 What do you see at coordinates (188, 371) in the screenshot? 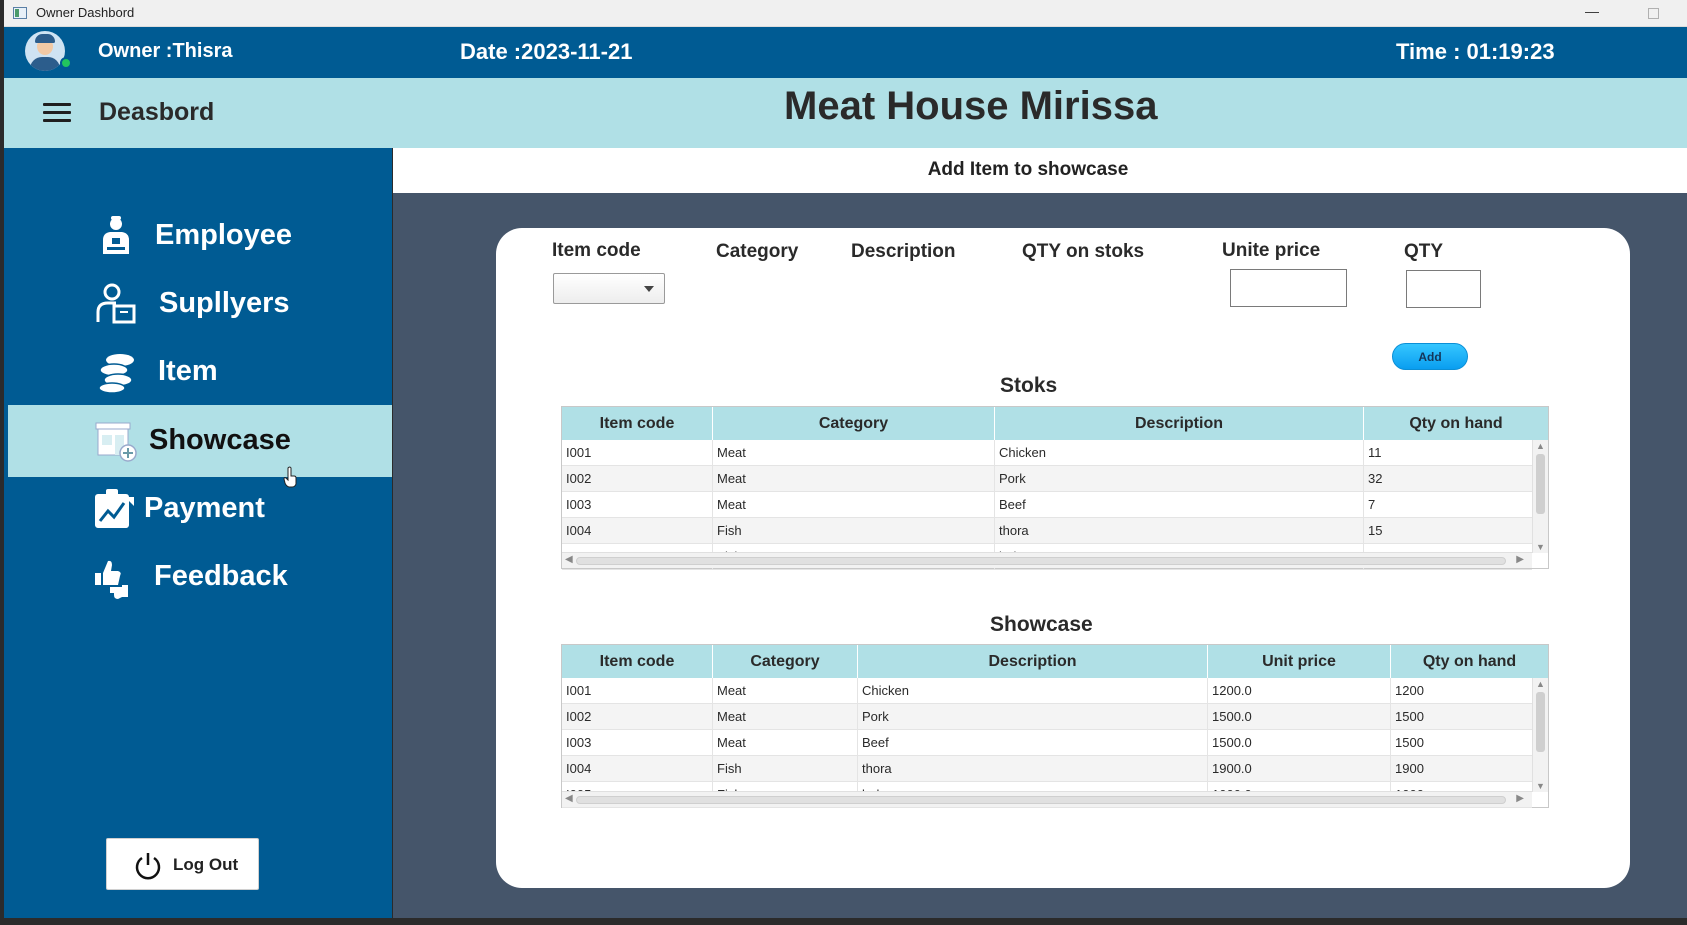
I see `sidebar-item-label: Item` at bounding box center [188, 371].